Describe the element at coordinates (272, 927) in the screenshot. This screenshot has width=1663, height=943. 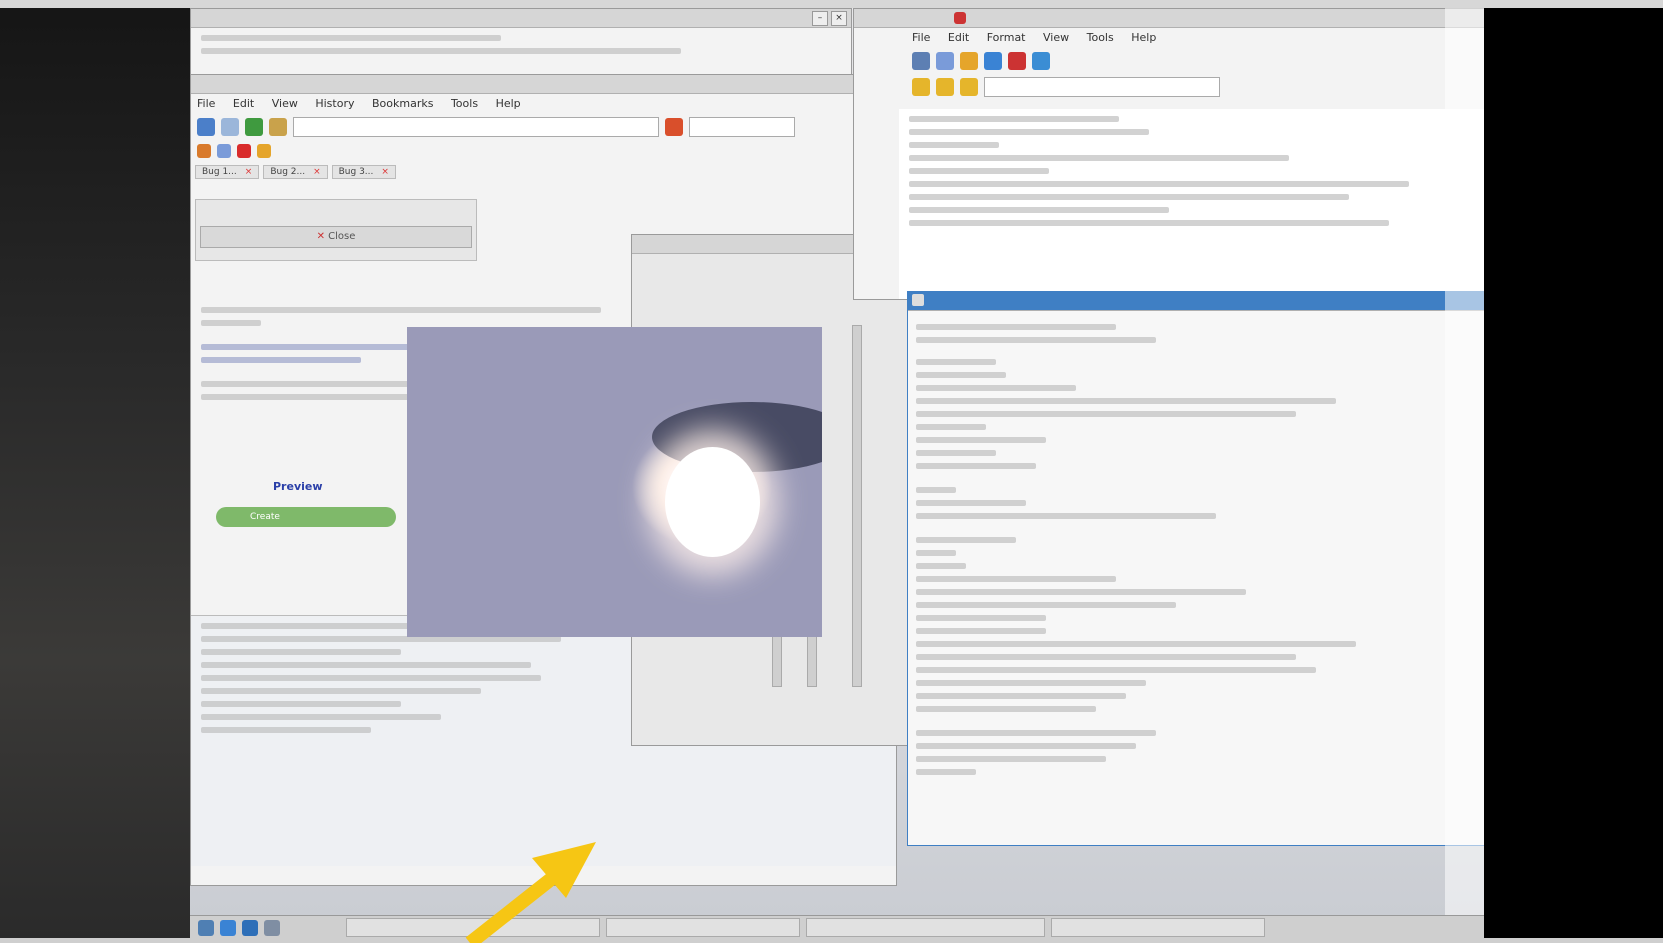
I see `files-icon` at that location.